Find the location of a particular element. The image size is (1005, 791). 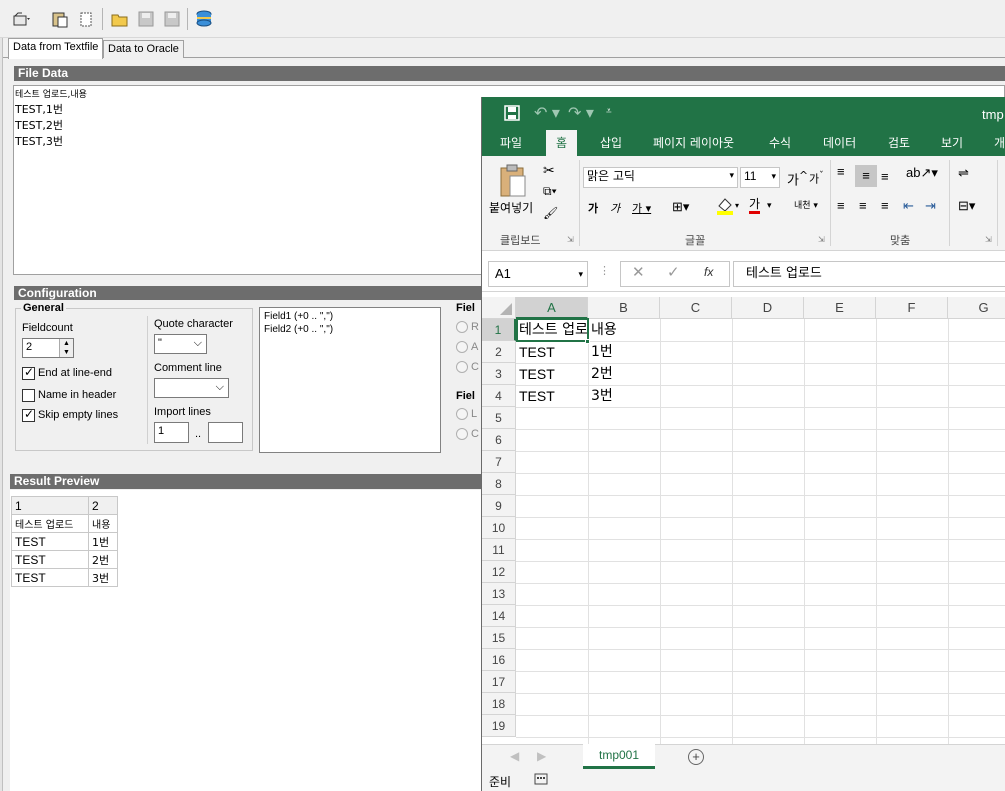

quote-character-select: " ⌵ is located at coordinates (180, 344).